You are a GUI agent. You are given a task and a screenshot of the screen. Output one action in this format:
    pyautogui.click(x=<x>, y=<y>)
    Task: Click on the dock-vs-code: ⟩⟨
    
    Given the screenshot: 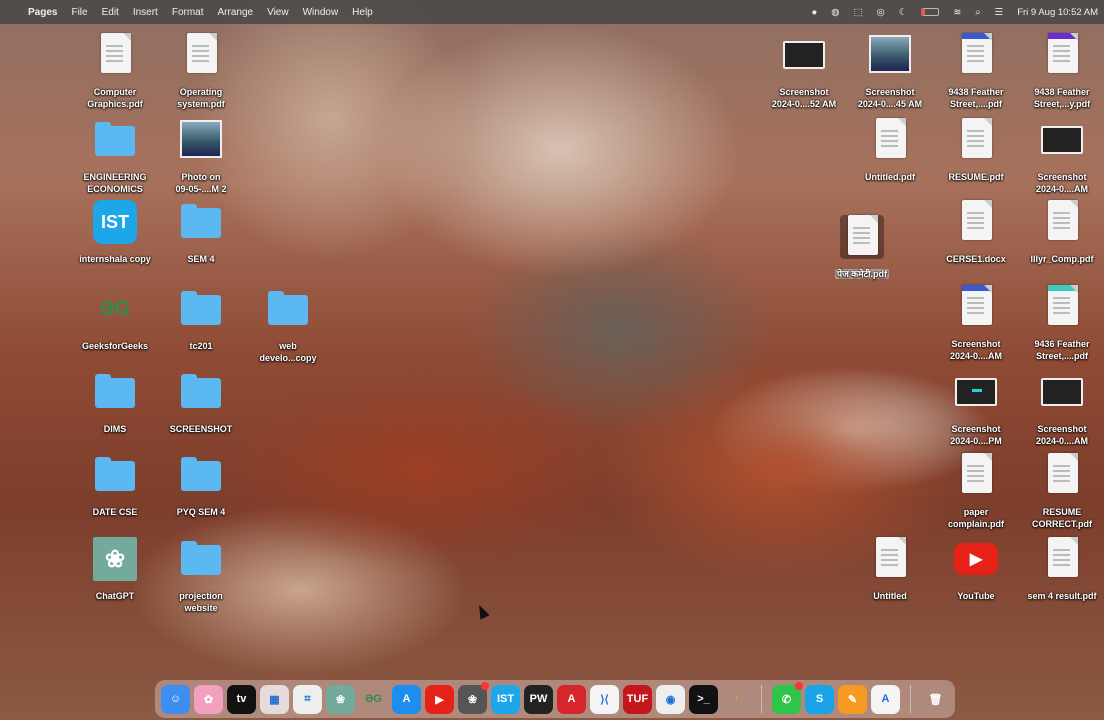 What is the action you would take?
    pyautogui.click(x=604, y=699)
    